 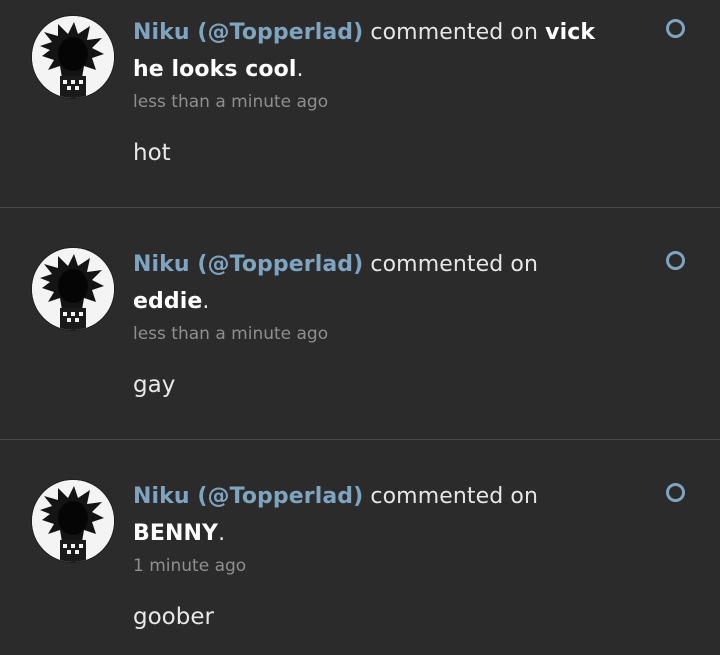 What do you see at coordinates (167, 301) in the screenshot?
I see `post-title-link: eddie` at bounding box center [167, 301].